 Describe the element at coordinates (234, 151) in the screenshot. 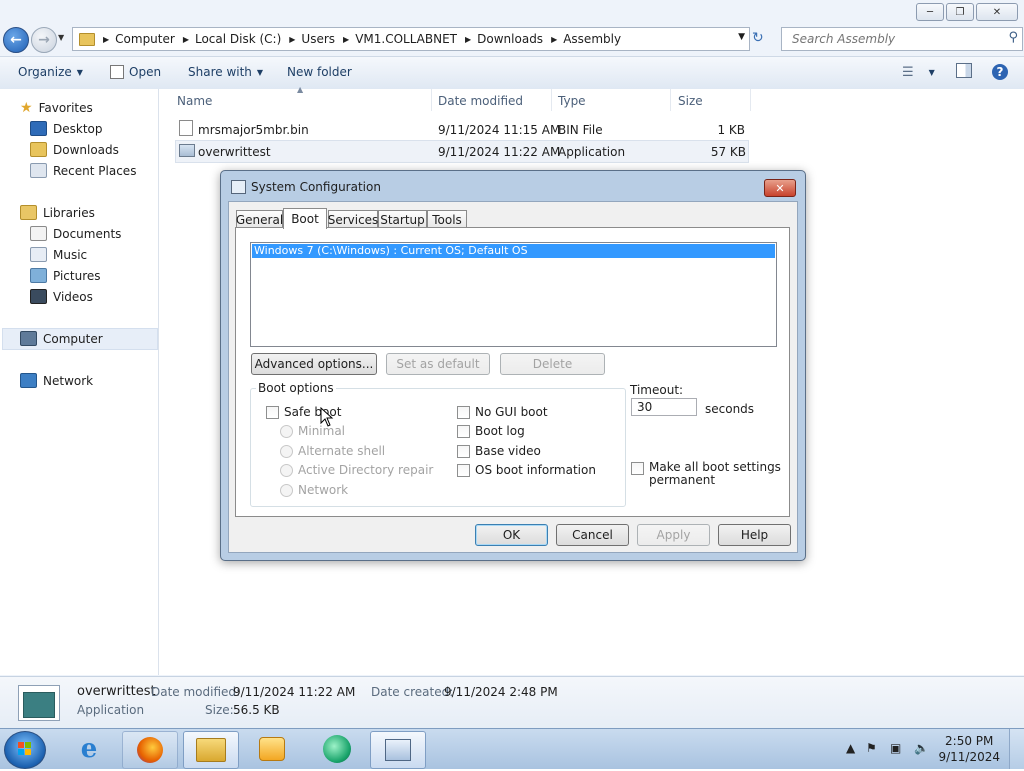

I see `file-name: overwrittest` at that location.